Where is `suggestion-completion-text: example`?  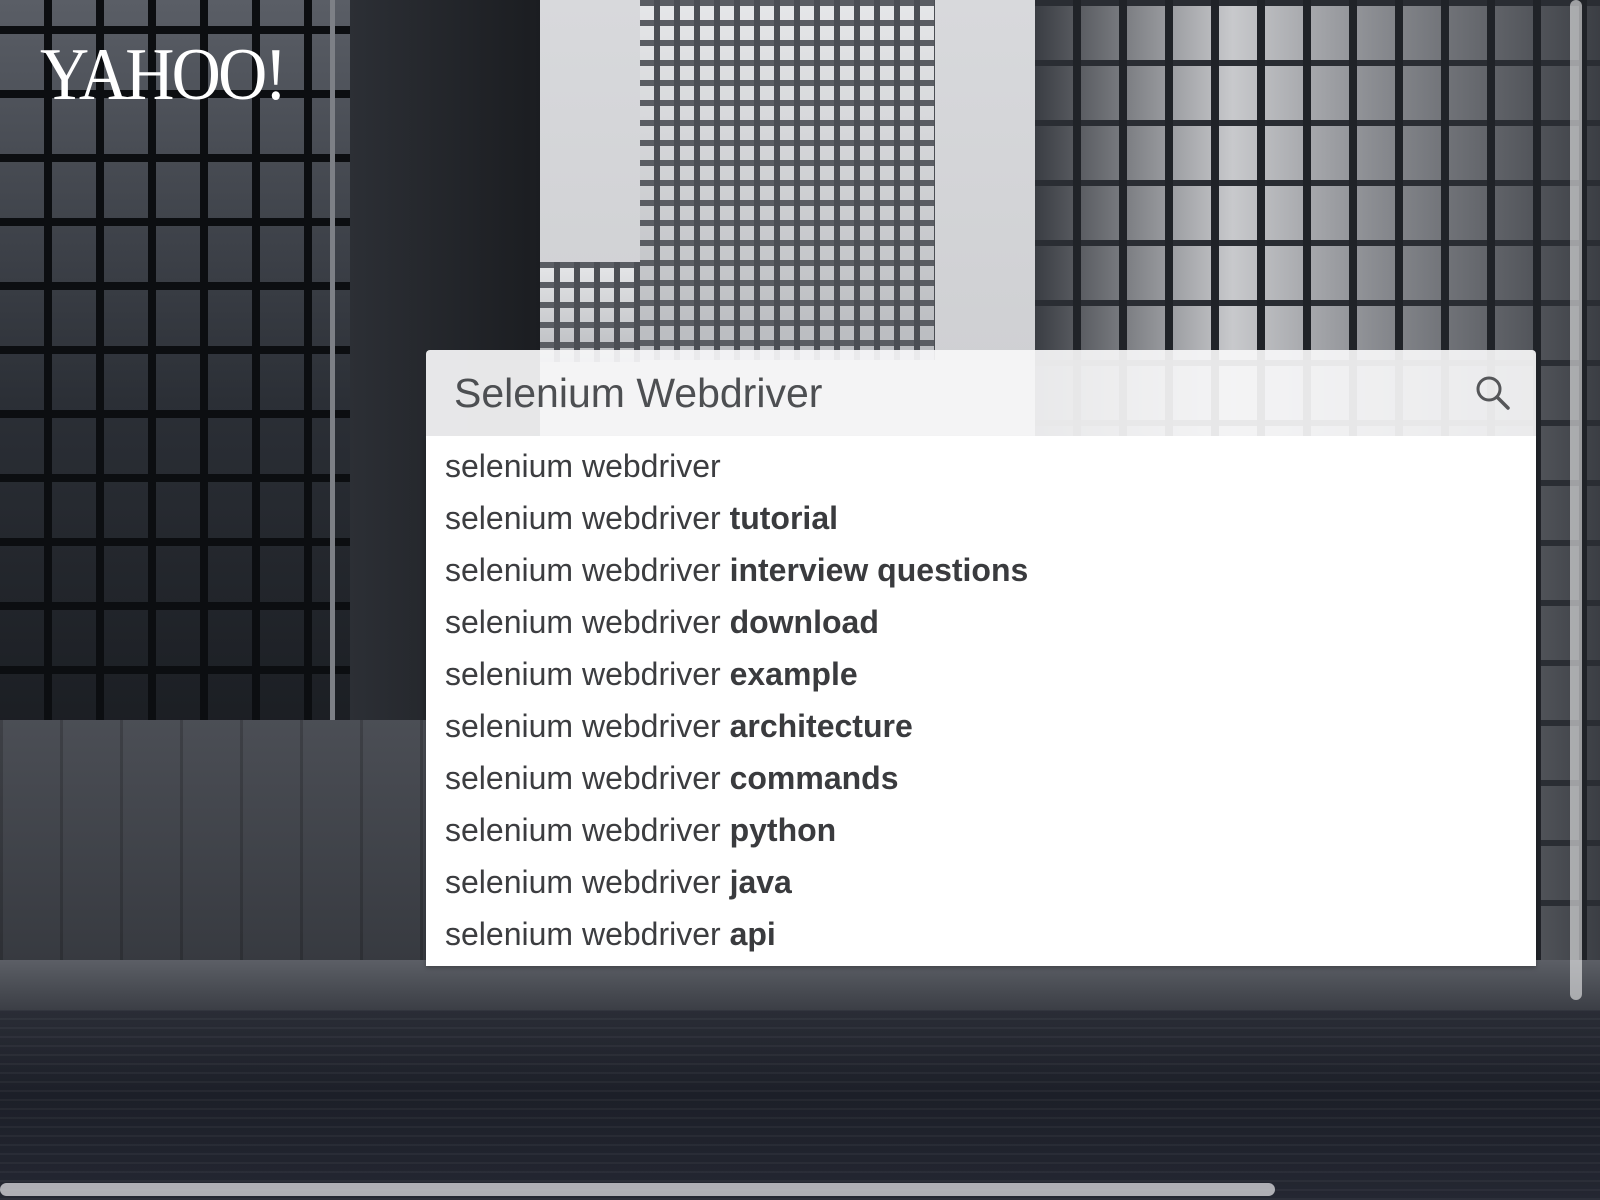 suggestion-completion-text: example is located at coordinates (793, 674).